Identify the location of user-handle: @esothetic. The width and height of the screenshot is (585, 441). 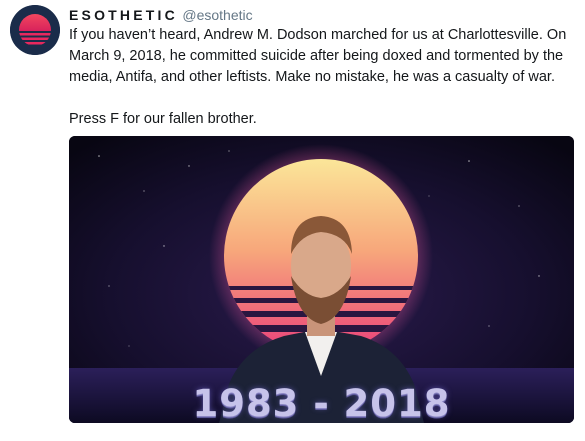
(217, 15).